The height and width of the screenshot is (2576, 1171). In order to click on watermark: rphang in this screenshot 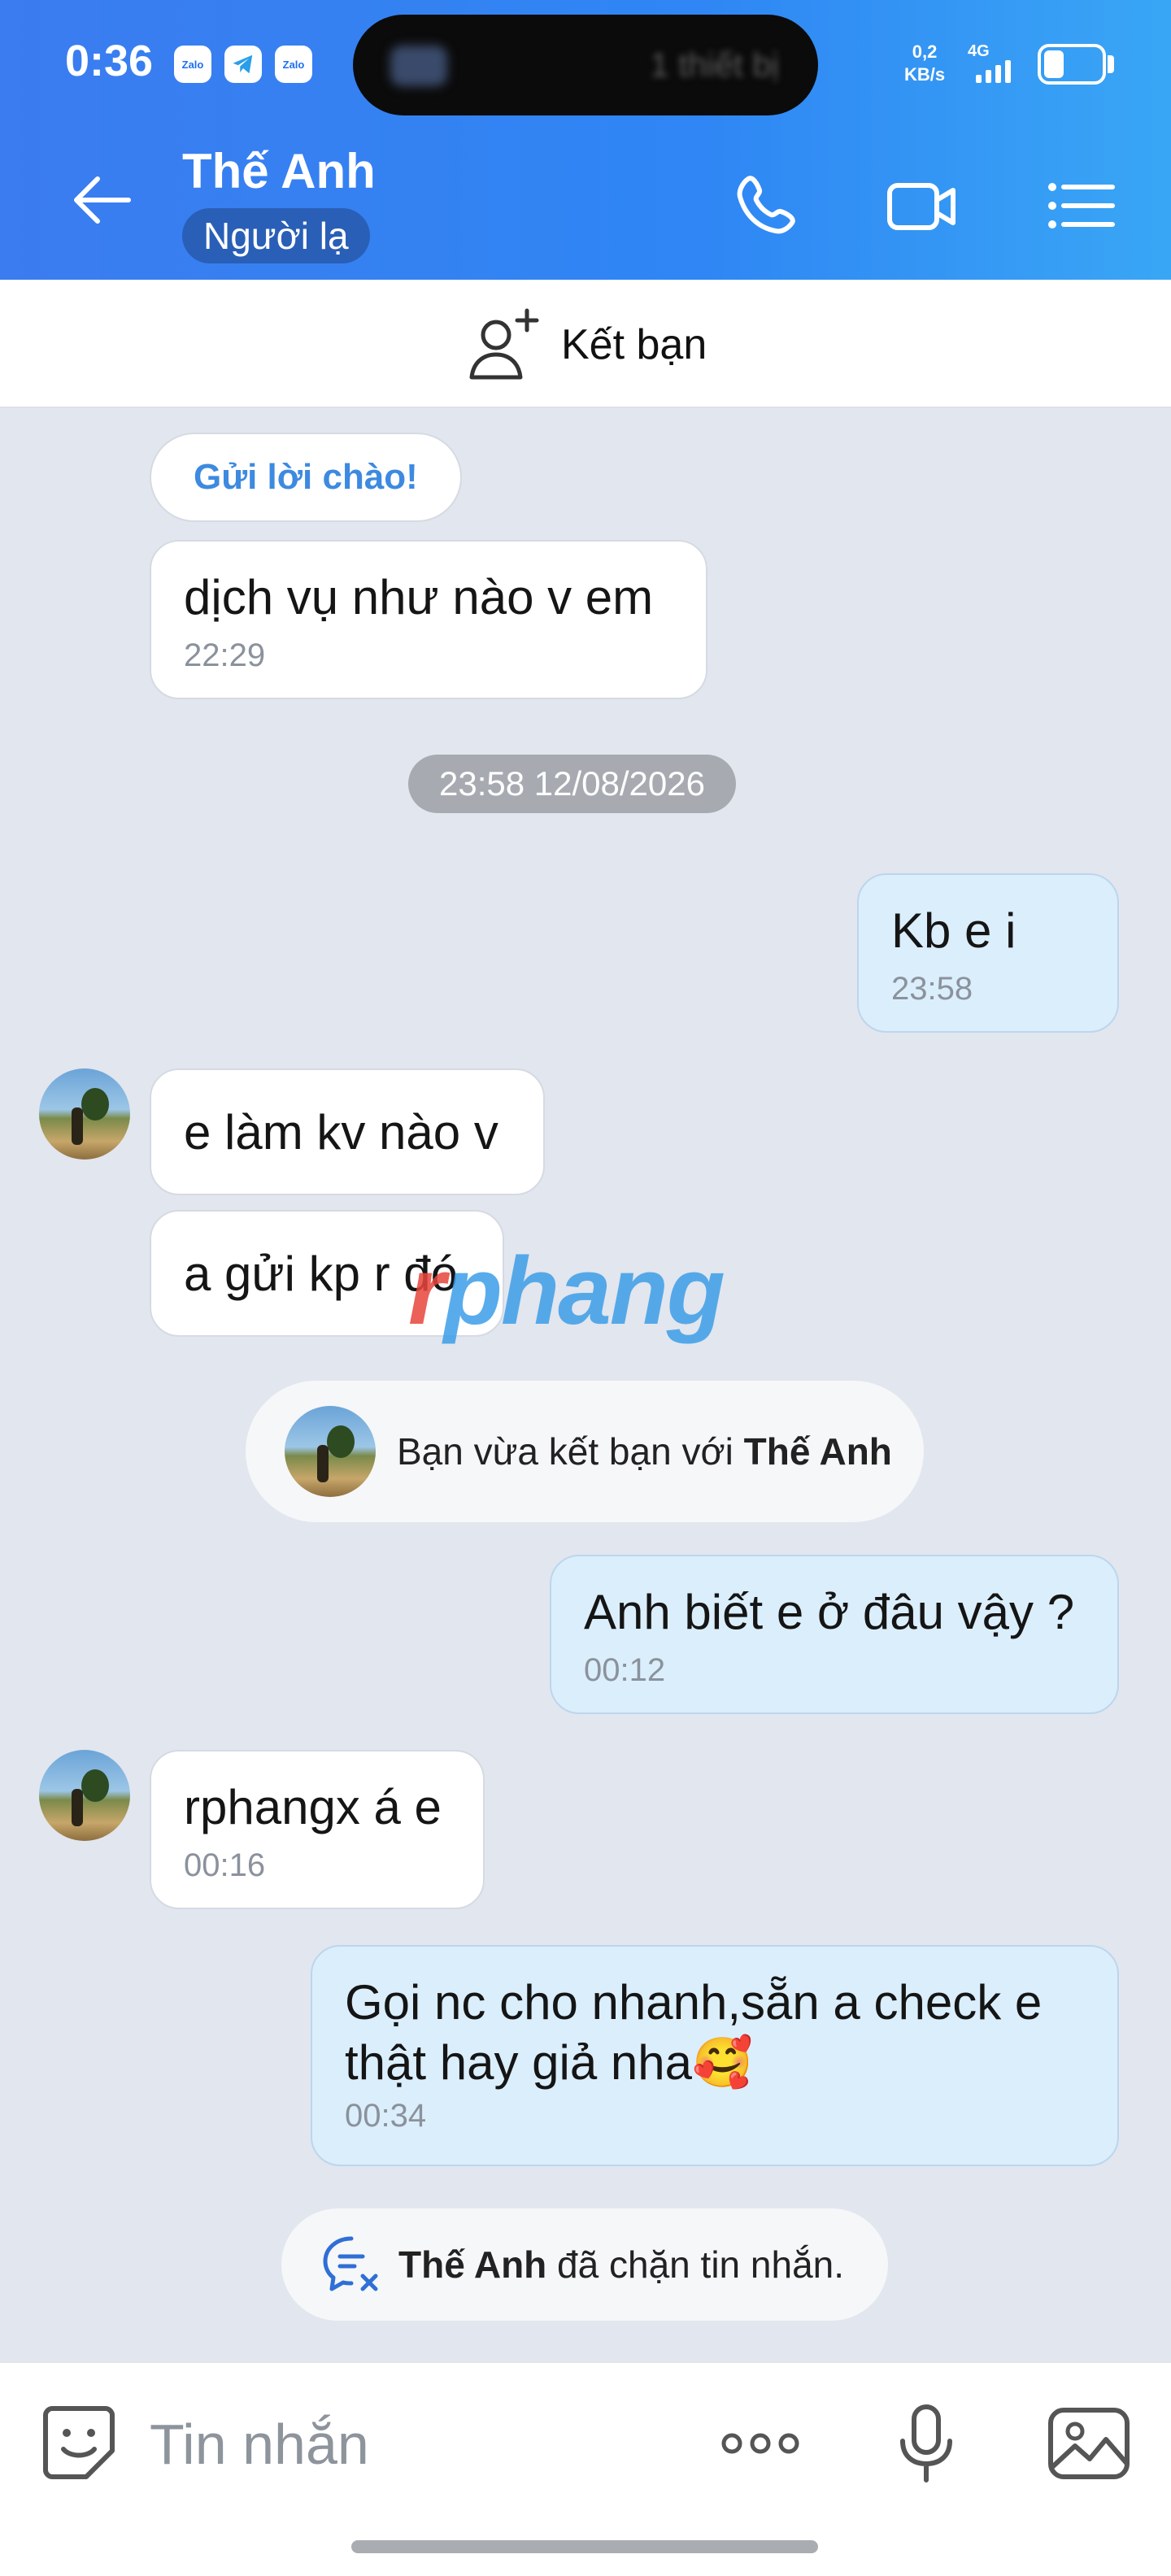, I will do `click(567, 1291)`.